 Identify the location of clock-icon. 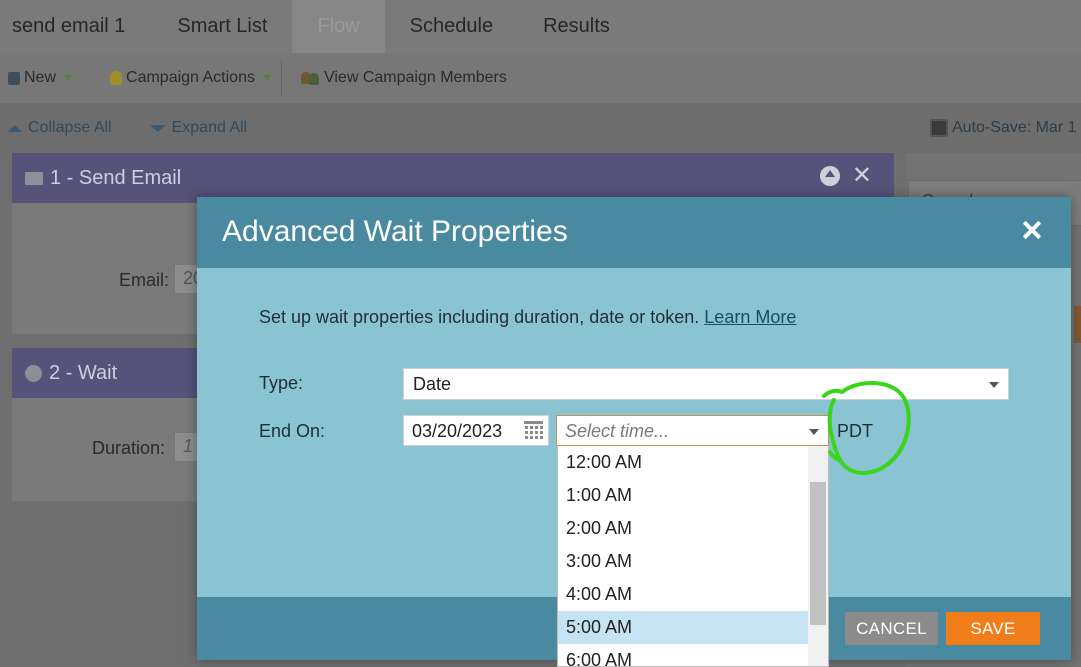
(33, 373).